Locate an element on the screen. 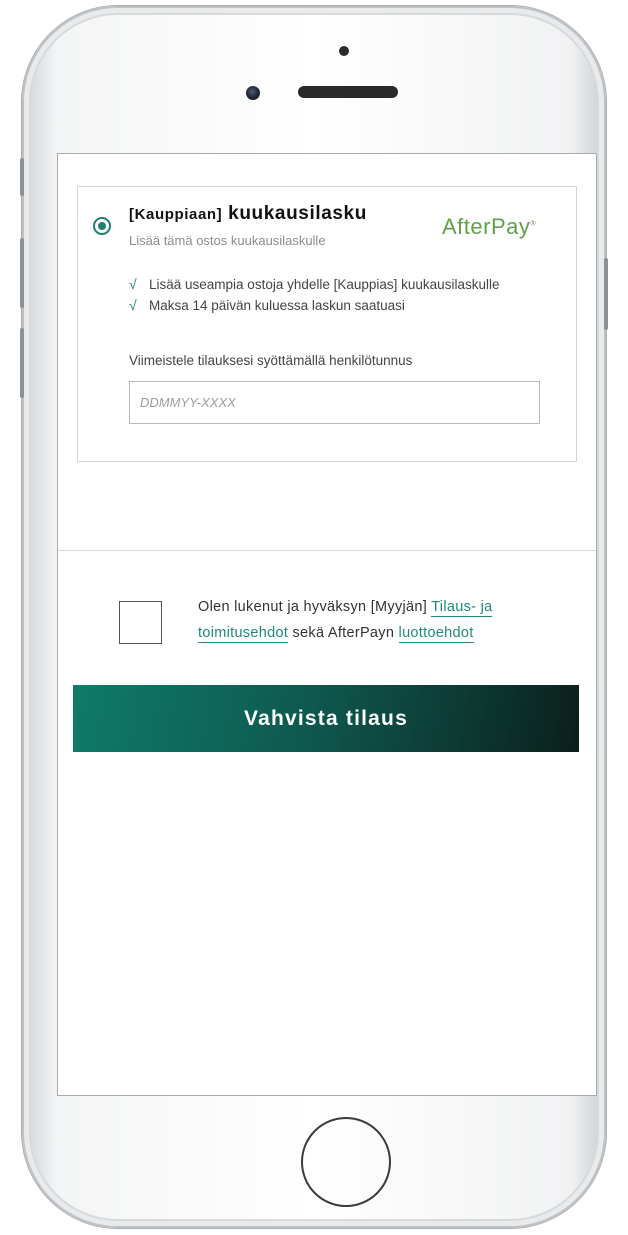 This screenshot has height=1235, width=628. home-button is located at coordinates (346, 1162).